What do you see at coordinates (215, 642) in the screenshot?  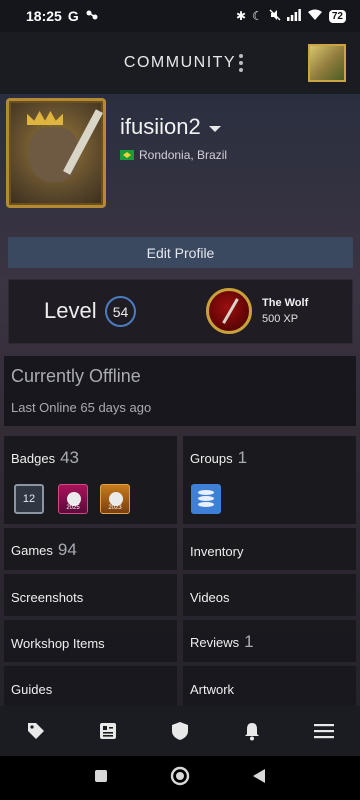 I see `reviews-label: Reviews` at bounding box center [215, 642].